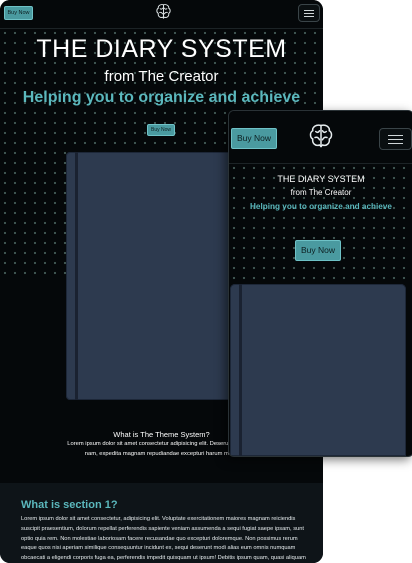 This screenshot has height=563, width=412. Describe the element at coordinates (321, 192) in the screenshot. I see `mobile-page-subtitle: from The Creator` at that location.